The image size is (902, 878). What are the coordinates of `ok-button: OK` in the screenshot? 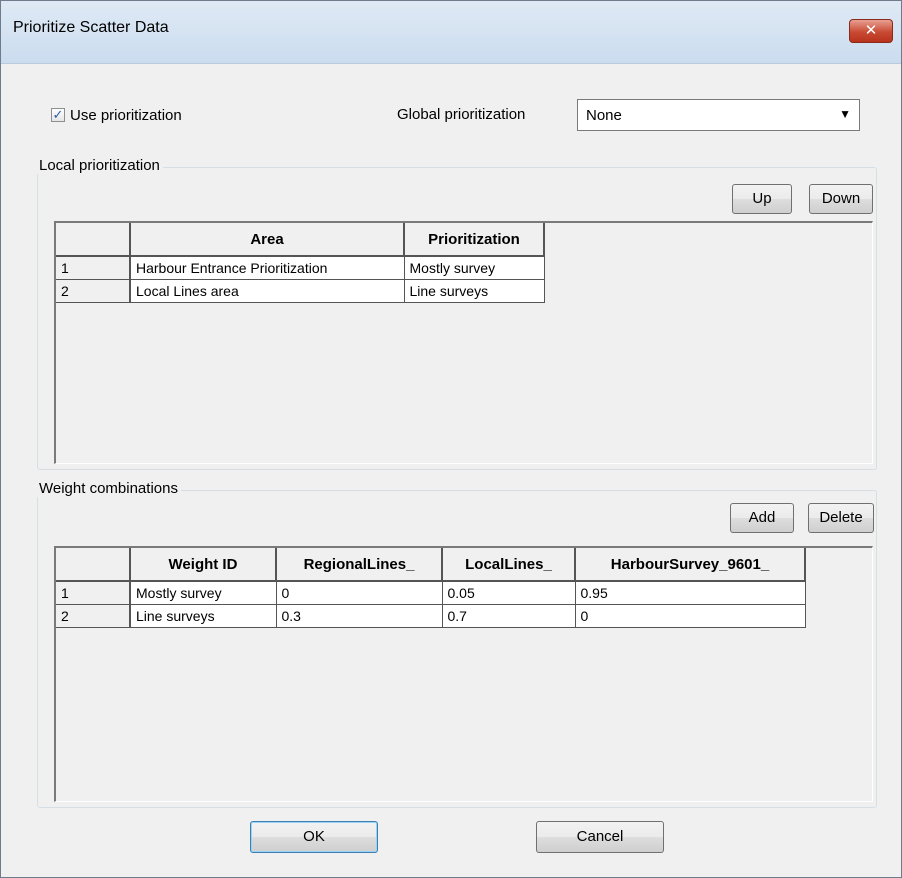 It's located at (314, 837).